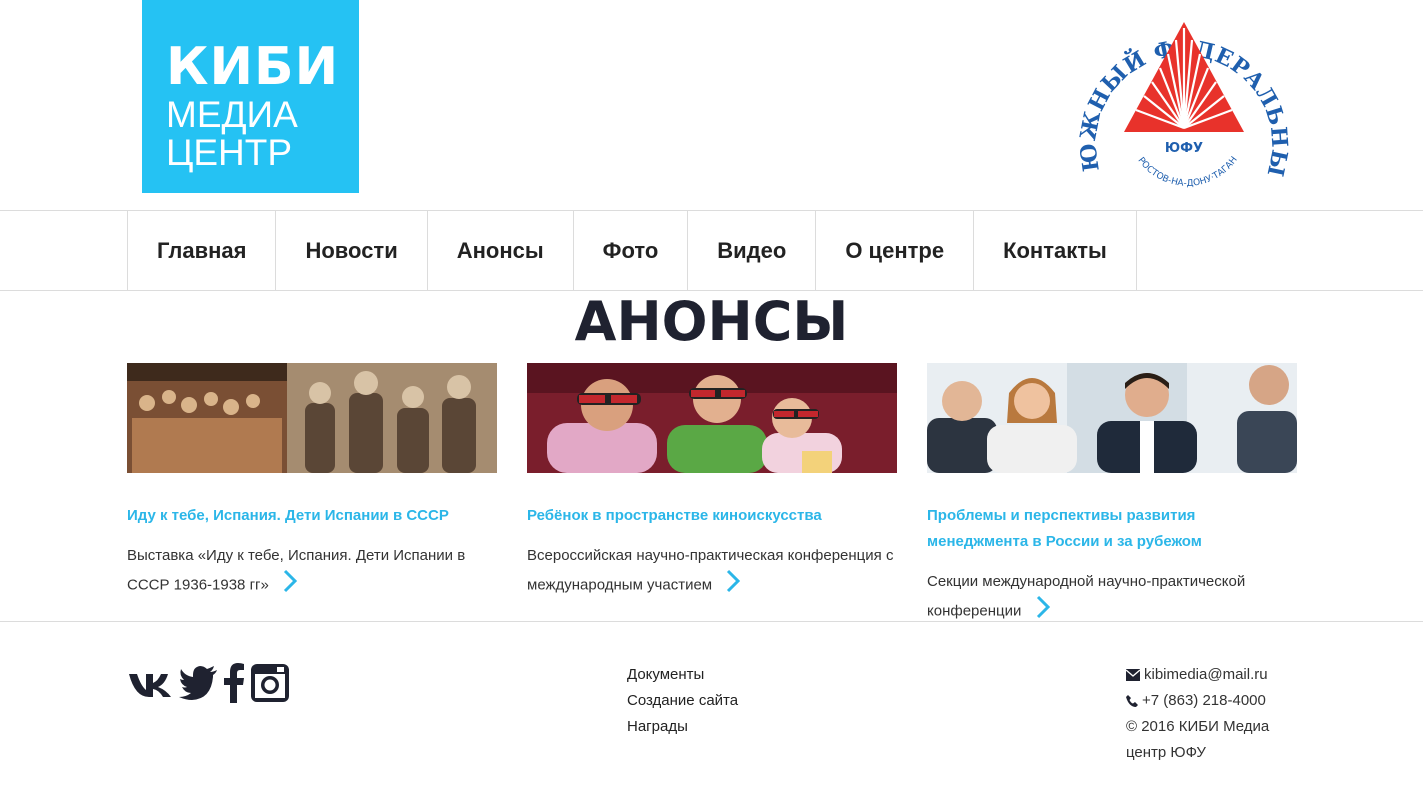 This screenshot has width=1423, height=806. I want to click on nav-item-contacts: Контакты, so click(1055, 250).